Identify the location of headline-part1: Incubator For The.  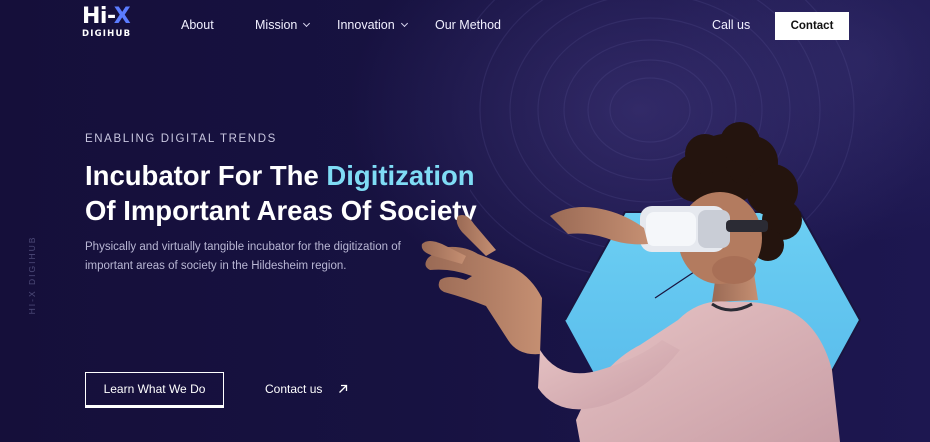
(206, 175).